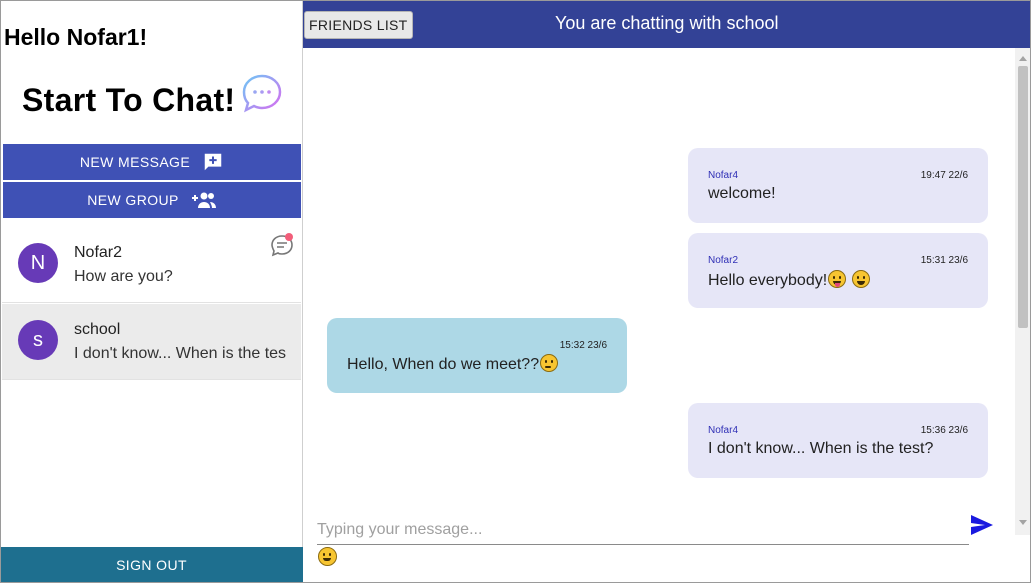  I want to click on new-group-label: NEW GROUP, so click(133, 200).